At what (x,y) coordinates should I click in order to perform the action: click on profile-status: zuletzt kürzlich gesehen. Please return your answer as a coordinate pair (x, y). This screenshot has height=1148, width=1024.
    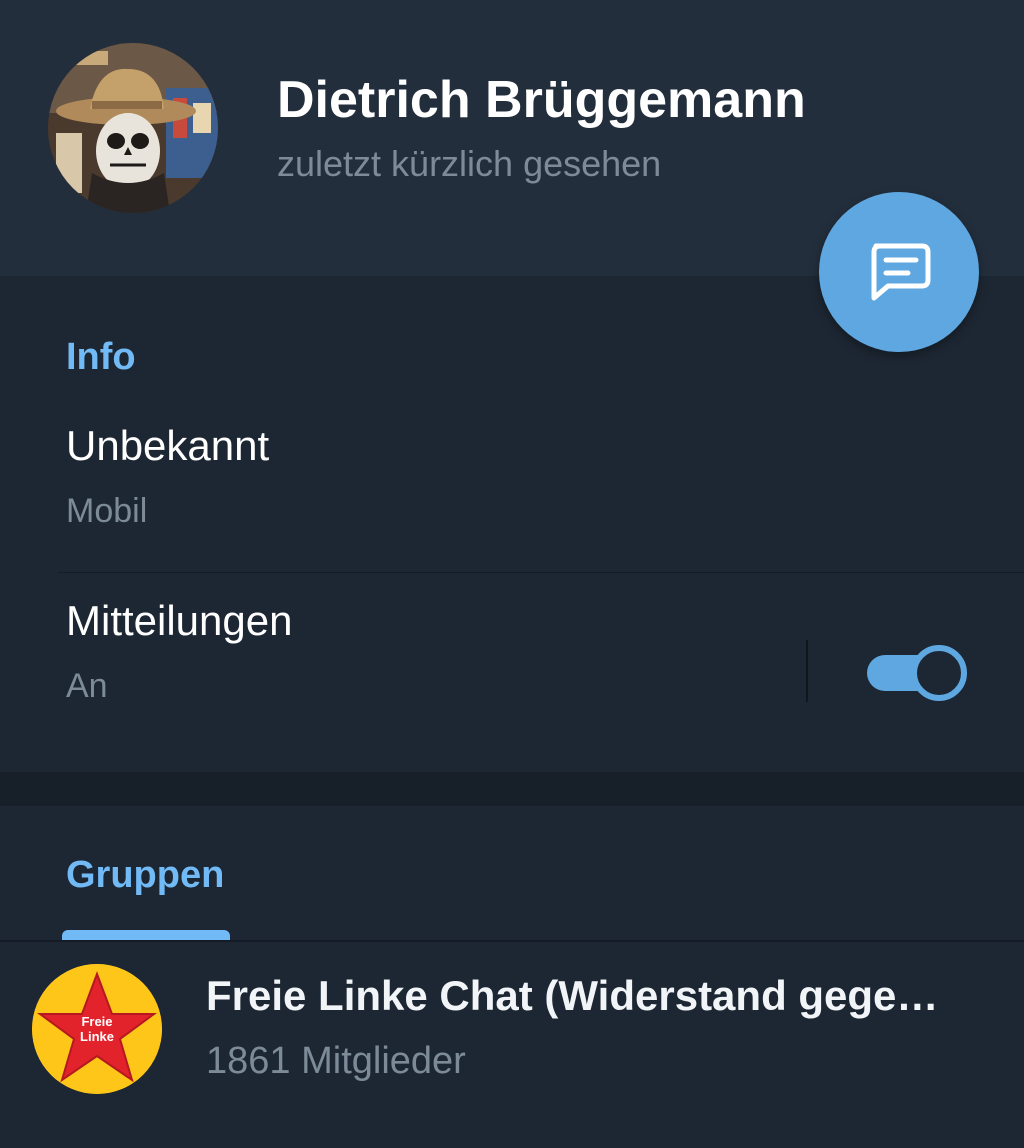
    Looking at the image, I should click on (469, 163).